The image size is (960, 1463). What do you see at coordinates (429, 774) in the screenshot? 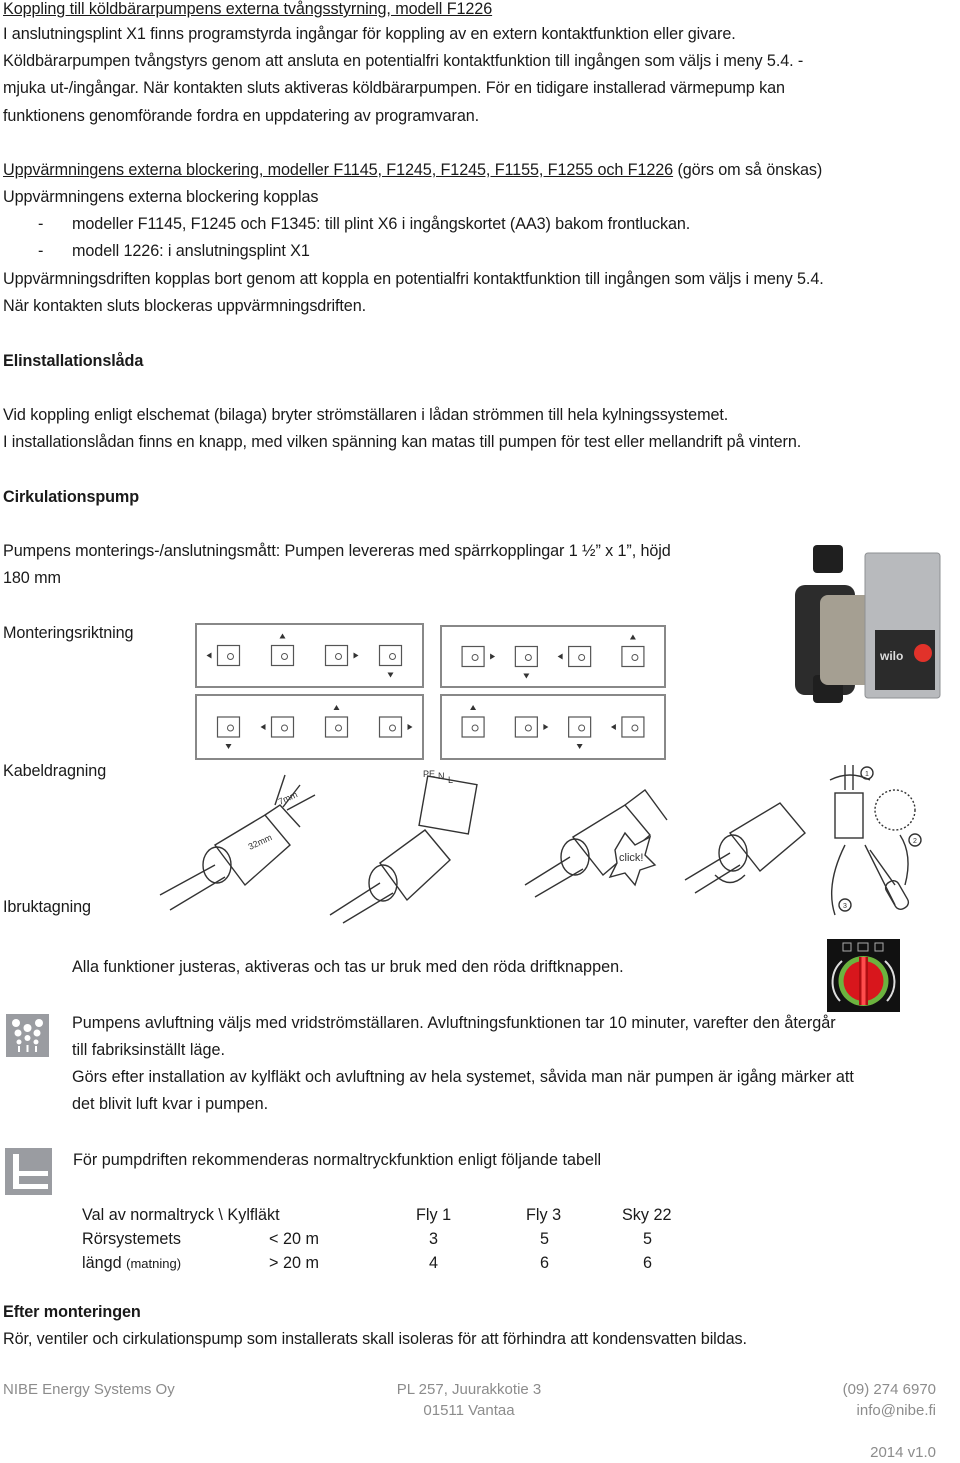
I see `svg-text: PE` at bounding box center [429, 774].